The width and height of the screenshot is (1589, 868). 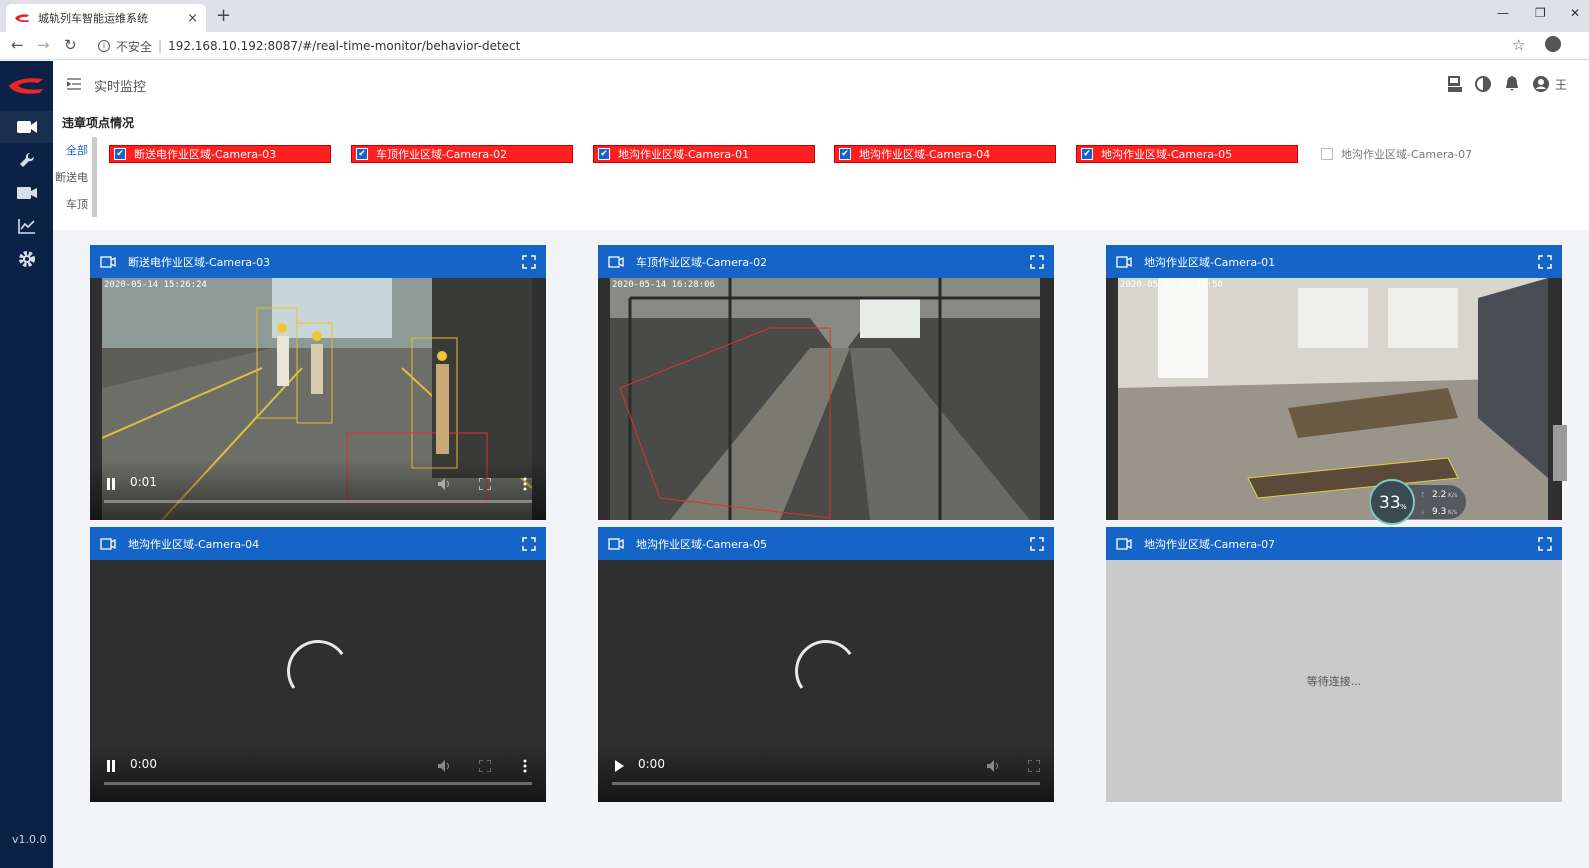 What do you see at coordinates (462, 154) in the screenshot?
I see `camera-filter-chip: ✔ 车顶作业区域-Camera-02` at bounding box center [462, 154].